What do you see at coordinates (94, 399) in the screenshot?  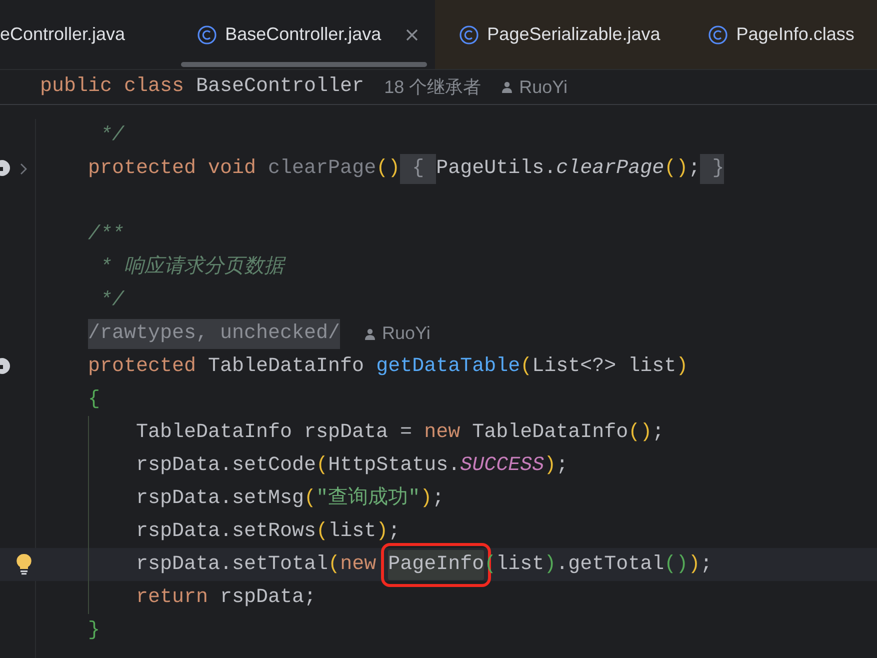 I see `code-token: {` at bounding box center [94, 399].